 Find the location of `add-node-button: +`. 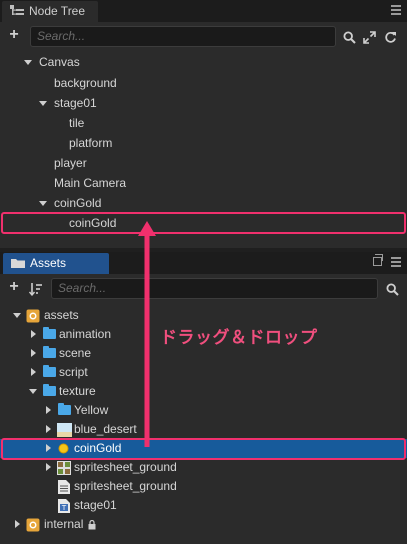

add-node-button: + is located at coordinates (14, 35).